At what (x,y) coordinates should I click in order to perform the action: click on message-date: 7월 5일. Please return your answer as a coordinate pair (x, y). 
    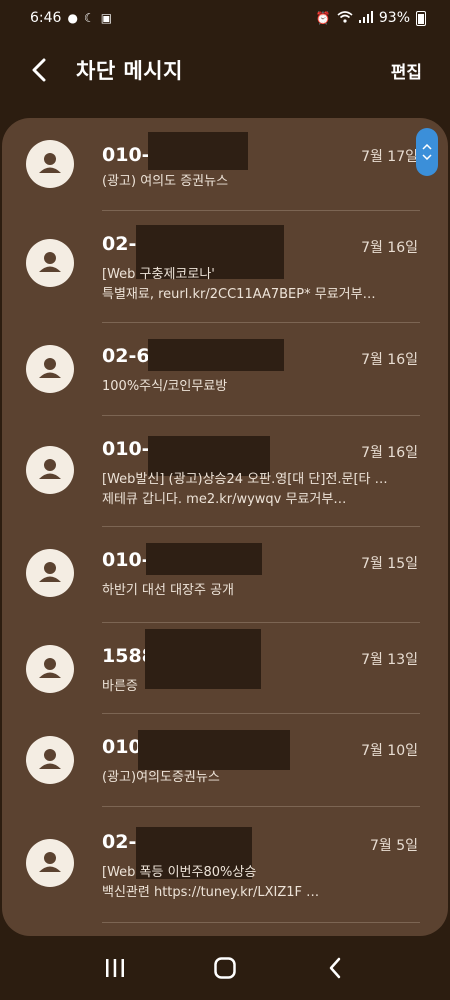
    Looking at the image, I should click on (393, 846).